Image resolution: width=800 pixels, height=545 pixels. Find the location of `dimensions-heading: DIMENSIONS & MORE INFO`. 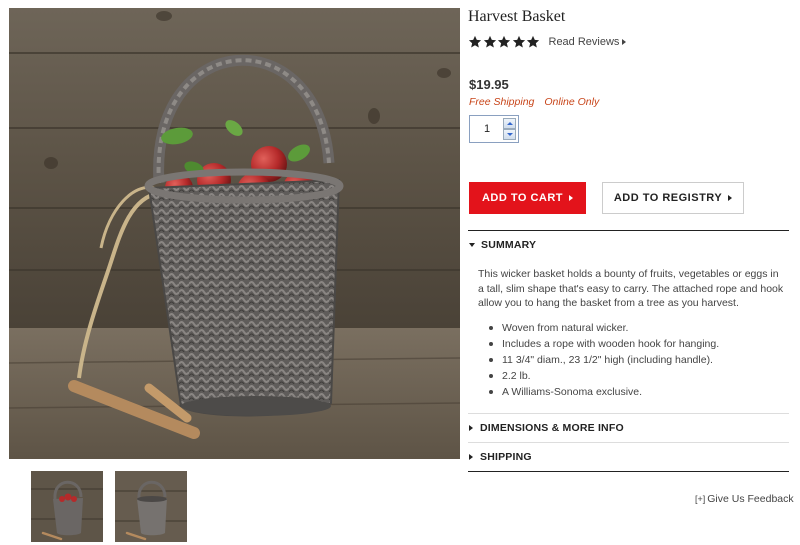

dimensions-heading: DIMENSIONS & MORE INFO is located at coordinates (552, 428).